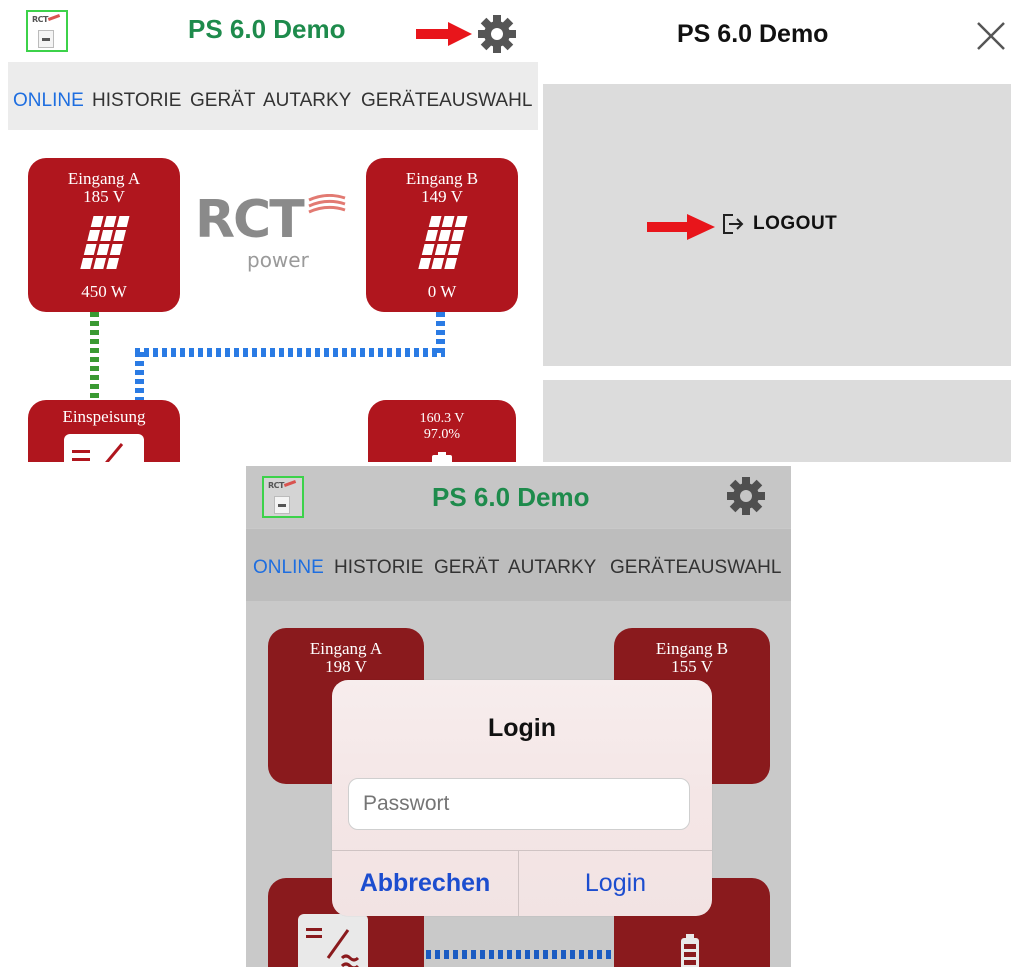 This screenshot has height=967, width=1011. What do you see at coordinates (94, 357) in the screenshot?
I see `flow-line-green` at bounding box center [94, 357].